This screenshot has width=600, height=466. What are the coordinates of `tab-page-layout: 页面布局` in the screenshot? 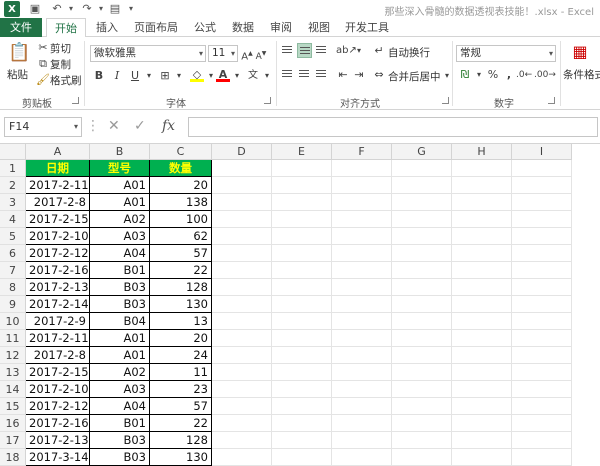 It's located at (156, 27).